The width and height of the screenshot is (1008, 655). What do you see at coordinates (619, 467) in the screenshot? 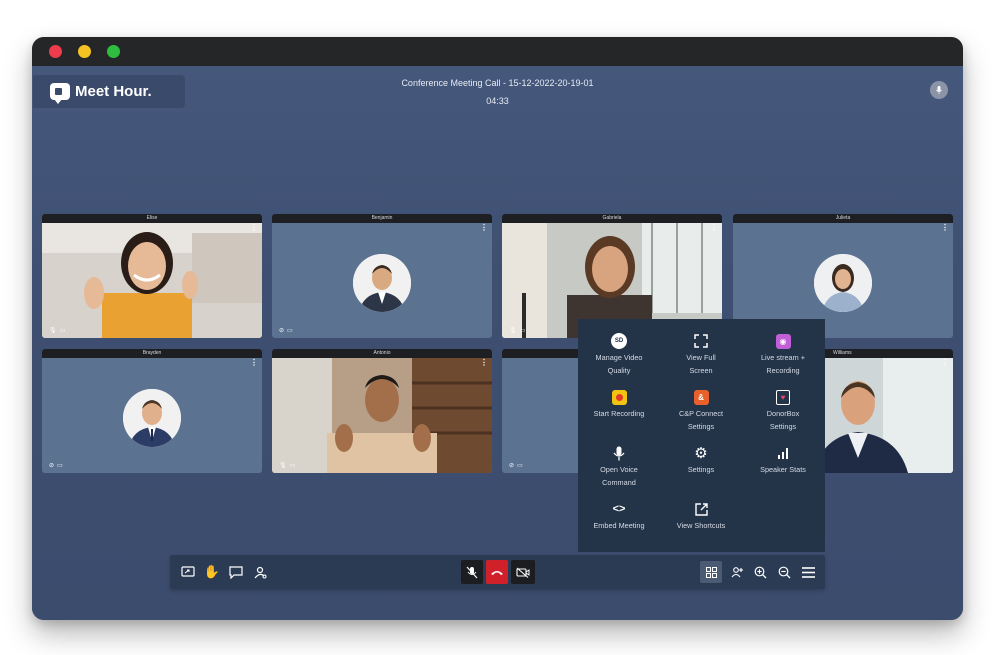
I see `menu-item-open-voice-command: Open Voice Command` at bounding box center [619, 467].